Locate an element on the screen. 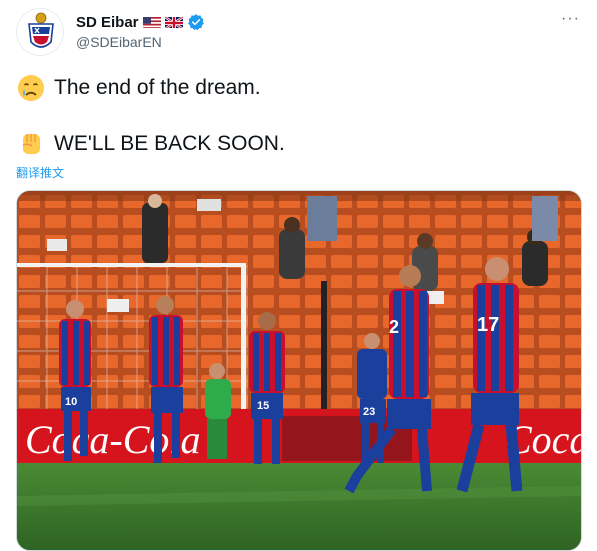  verified-badge-icon is located at coordinates (196, 22).